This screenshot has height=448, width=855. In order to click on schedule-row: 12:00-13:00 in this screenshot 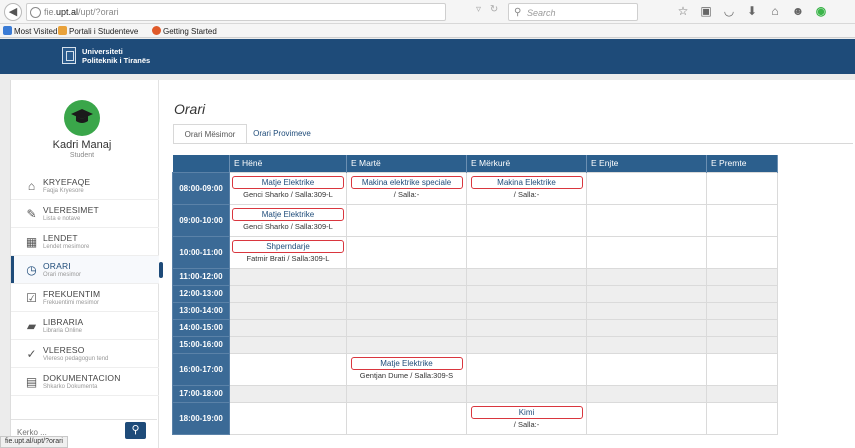, I will do `click(475, 293)`.